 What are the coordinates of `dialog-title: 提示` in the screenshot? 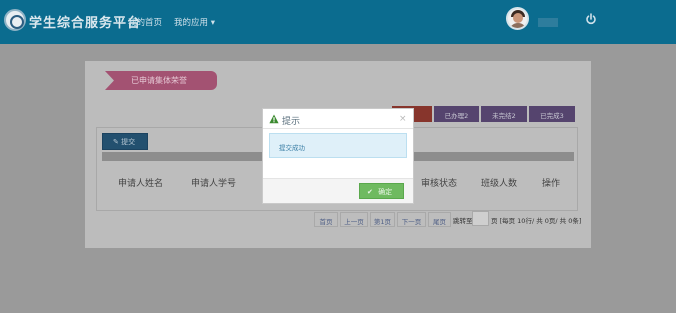 It's located at (291, 122).